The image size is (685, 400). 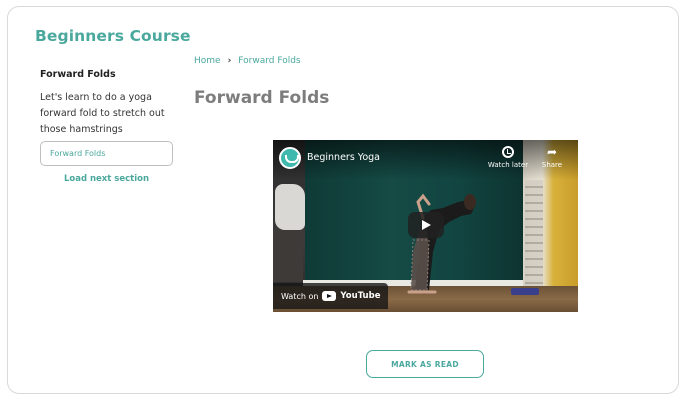 What do you see at coordinates (106, 179) in the screenshot?
I see `load-next-section-link: Load next section` at bounding box center [106, 179].